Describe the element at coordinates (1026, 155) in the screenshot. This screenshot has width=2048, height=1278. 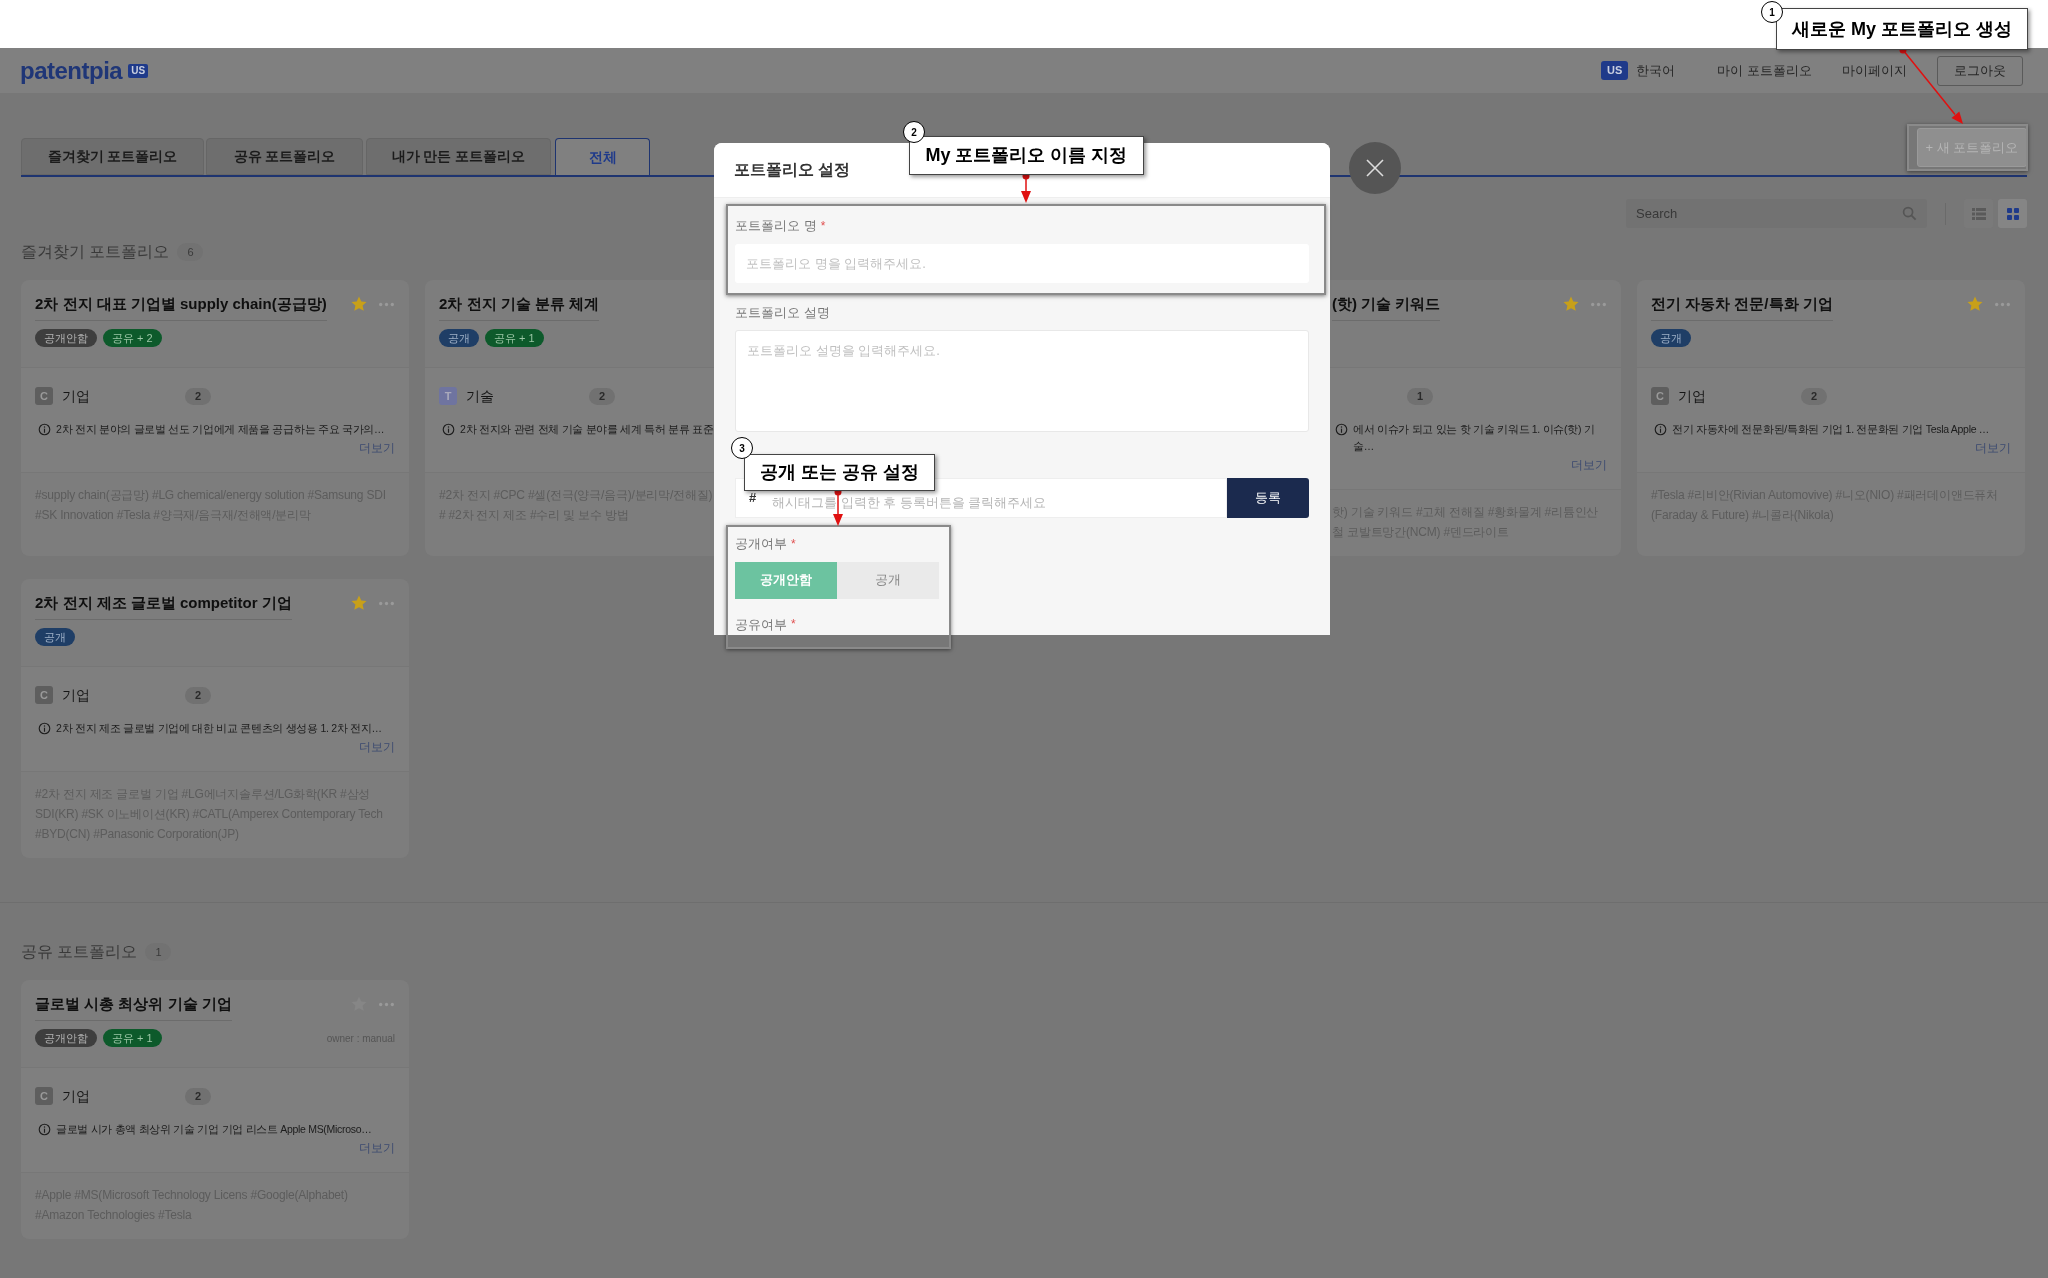
I see `callout-tooltip: My 포트폴리오 이름 지정` at that location.